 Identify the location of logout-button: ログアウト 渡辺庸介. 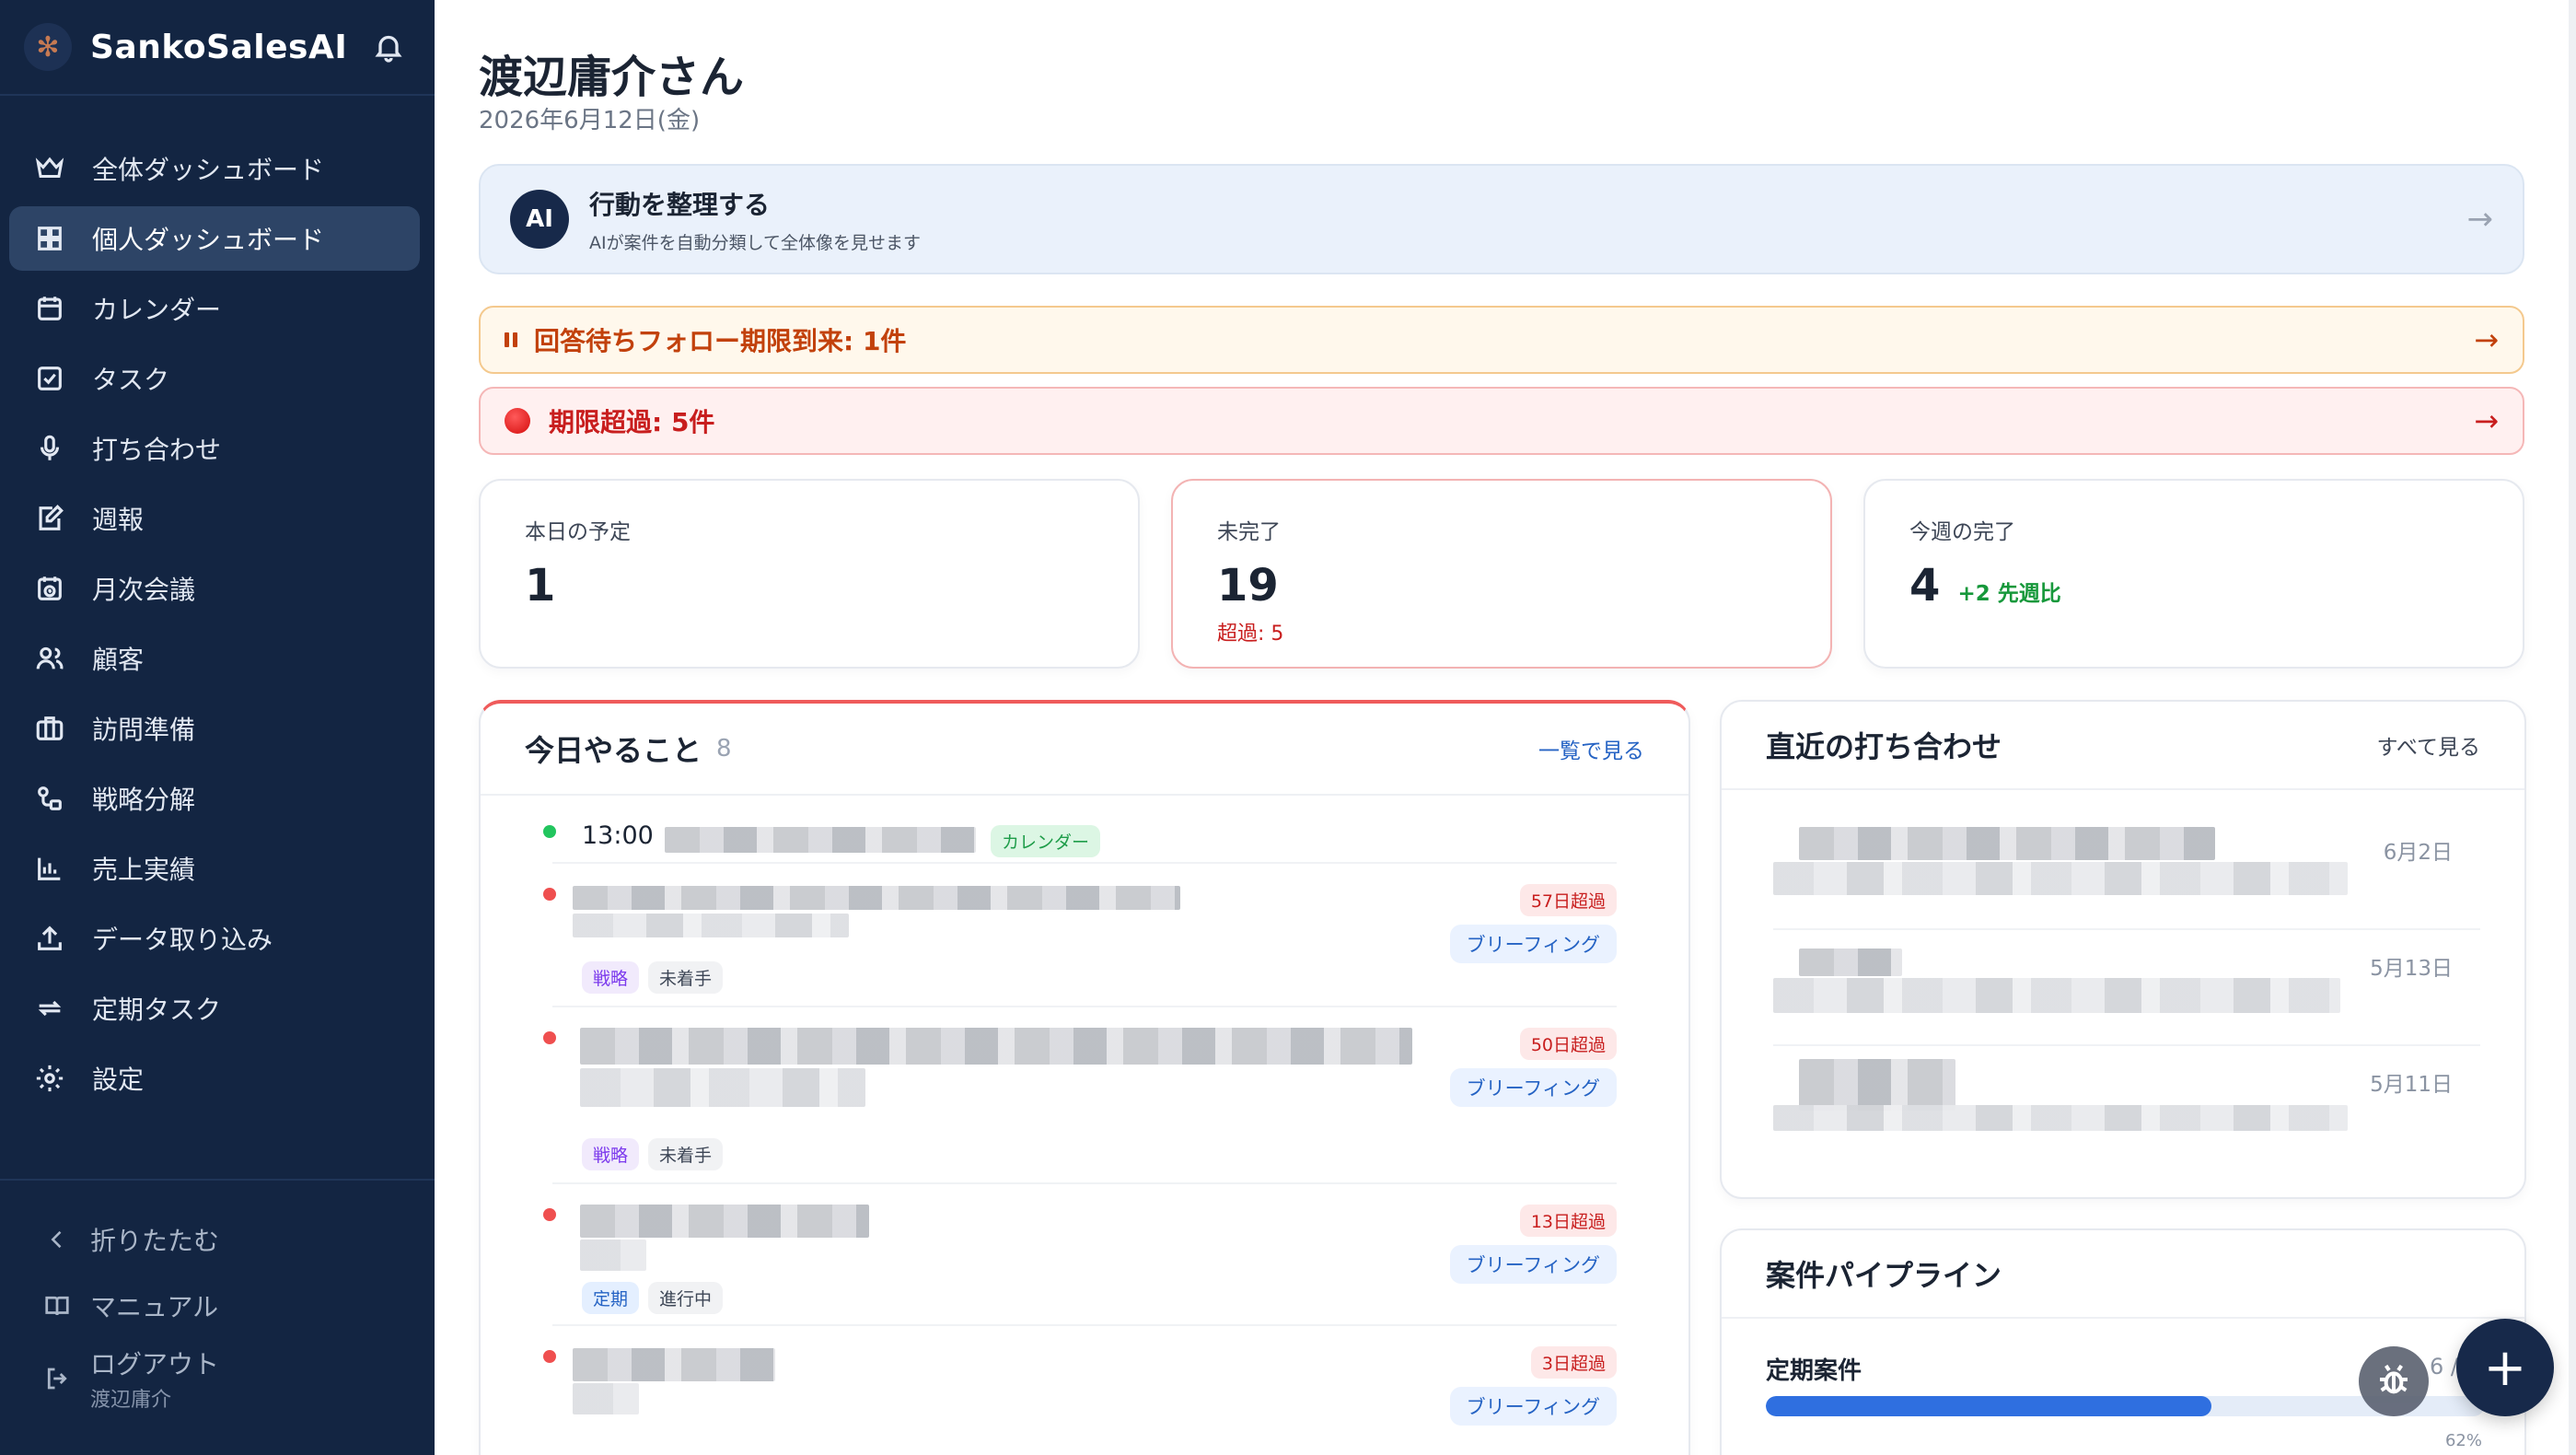
(217, 1378).